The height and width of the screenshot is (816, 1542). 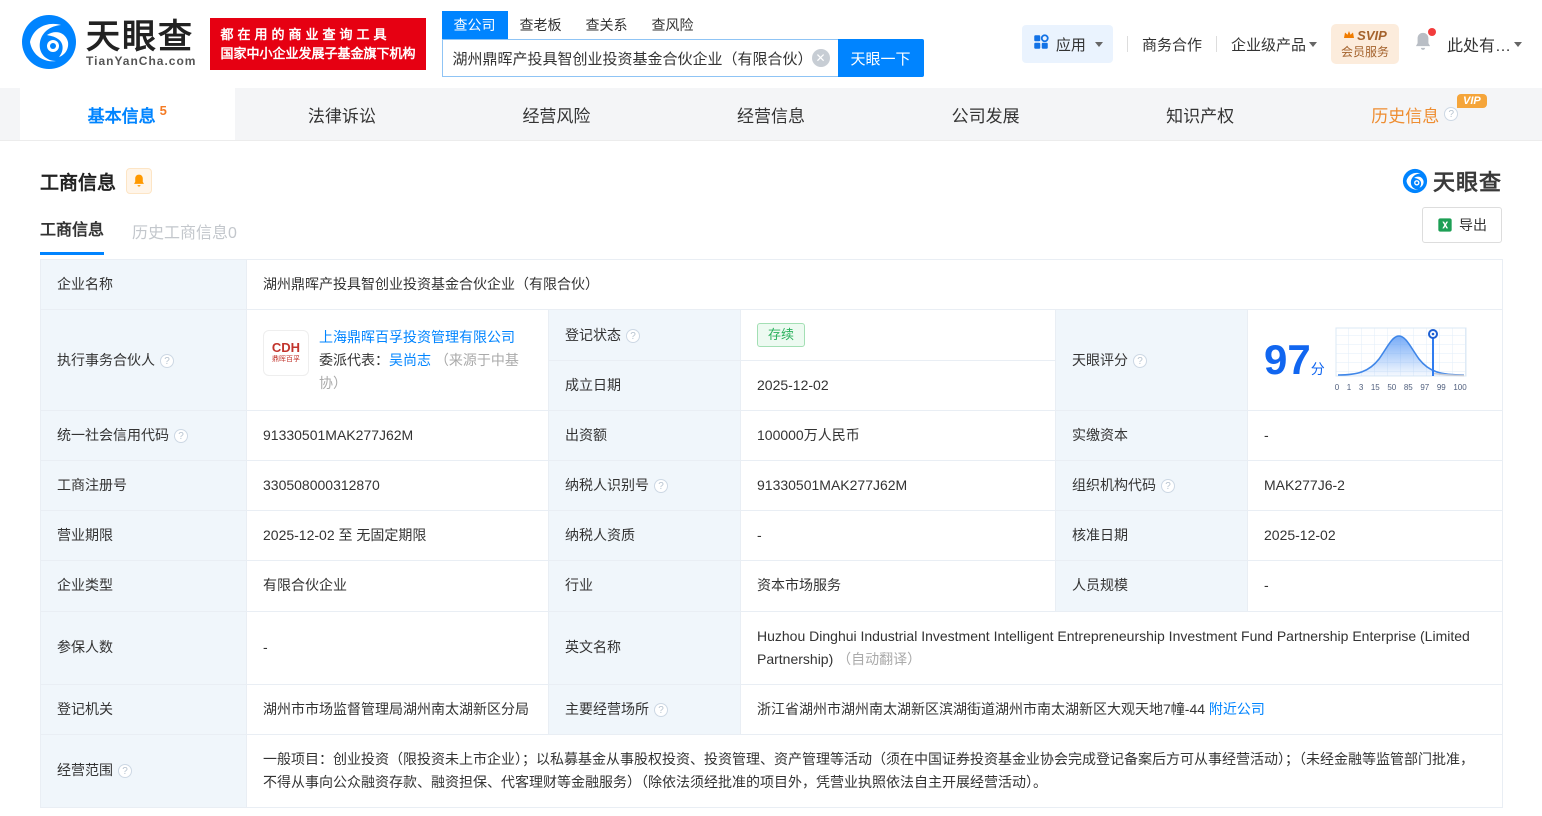 I want to click on apps-menu-button: 应用, so click(x=1067, y=44).